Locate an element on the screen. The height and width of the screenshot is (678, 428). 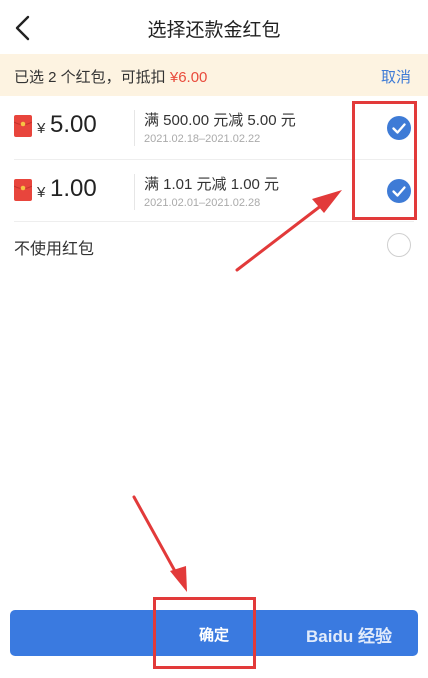
cancel-button: 取消 is located at coordinates (396, 76).